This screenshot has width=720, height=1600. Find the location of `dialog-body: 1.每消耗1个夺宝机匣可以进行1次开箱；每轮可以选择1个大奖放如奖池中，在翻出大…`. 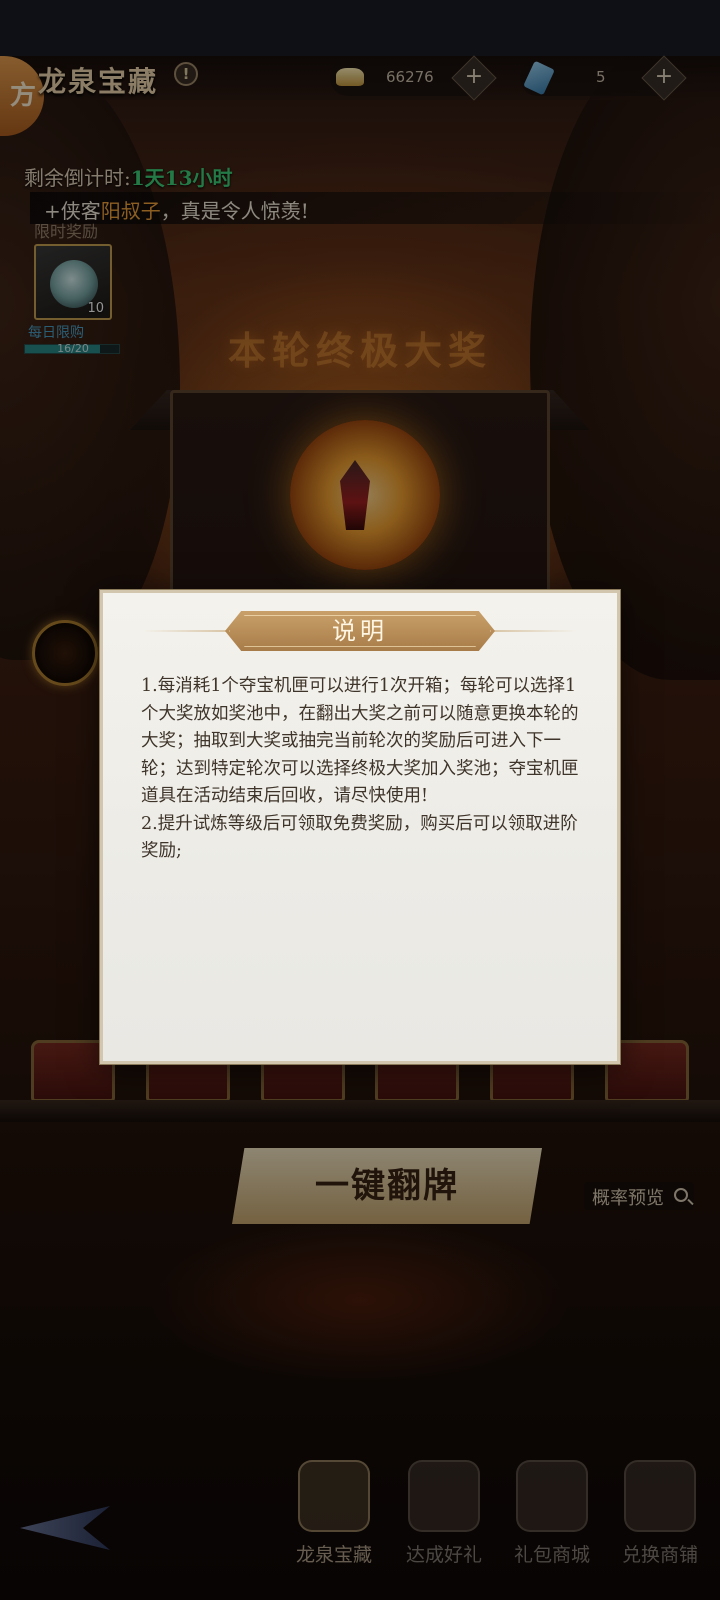

dialog-body: 1.每消耗1个夺宝机匣可以进行1次开箱；每轮可以选择1个大奖放如奖池中，在翻出大… is located at coordinates (363, 769).